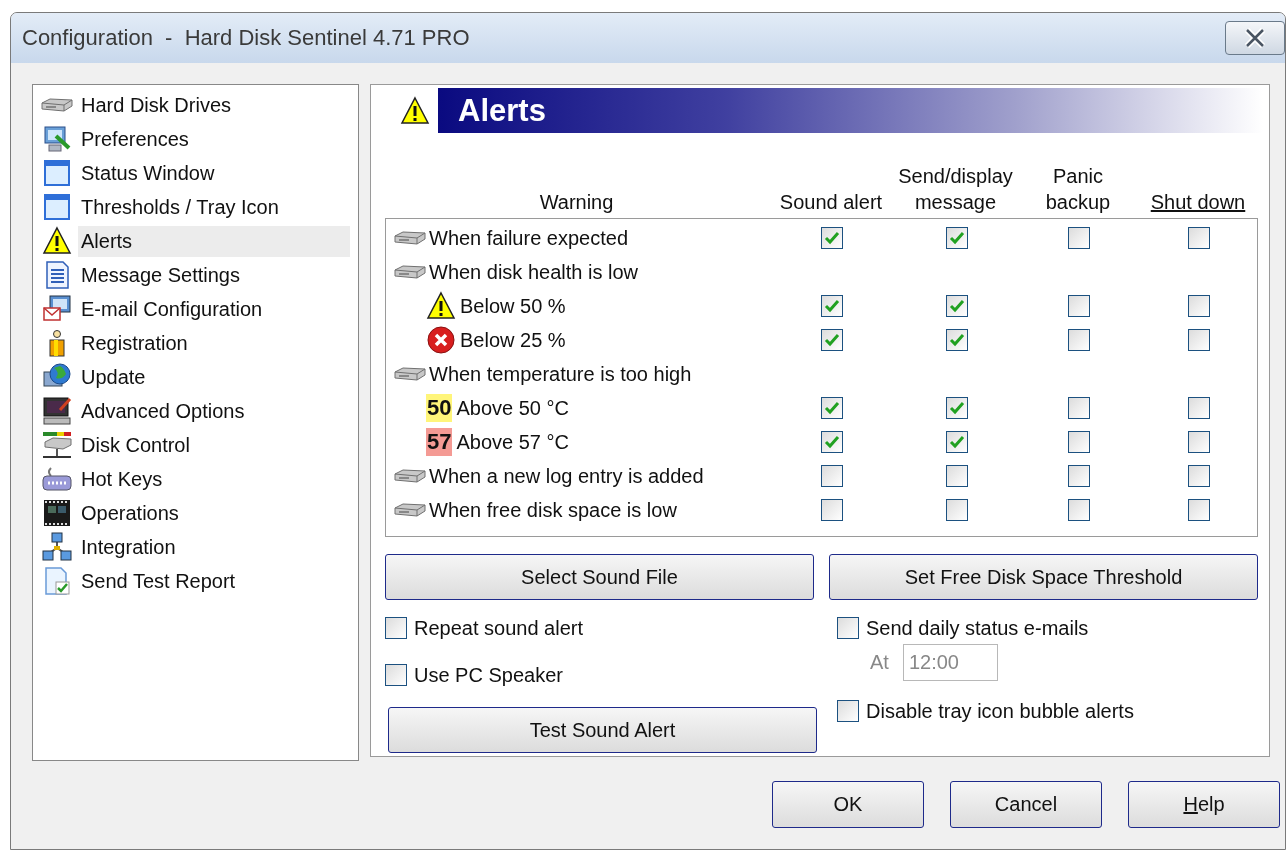 The image size is (1286, 850). What do you see at coordinates (599, 577) in the screenshot?
I see `button: Select Sound File` at bounding box center [599, 577].